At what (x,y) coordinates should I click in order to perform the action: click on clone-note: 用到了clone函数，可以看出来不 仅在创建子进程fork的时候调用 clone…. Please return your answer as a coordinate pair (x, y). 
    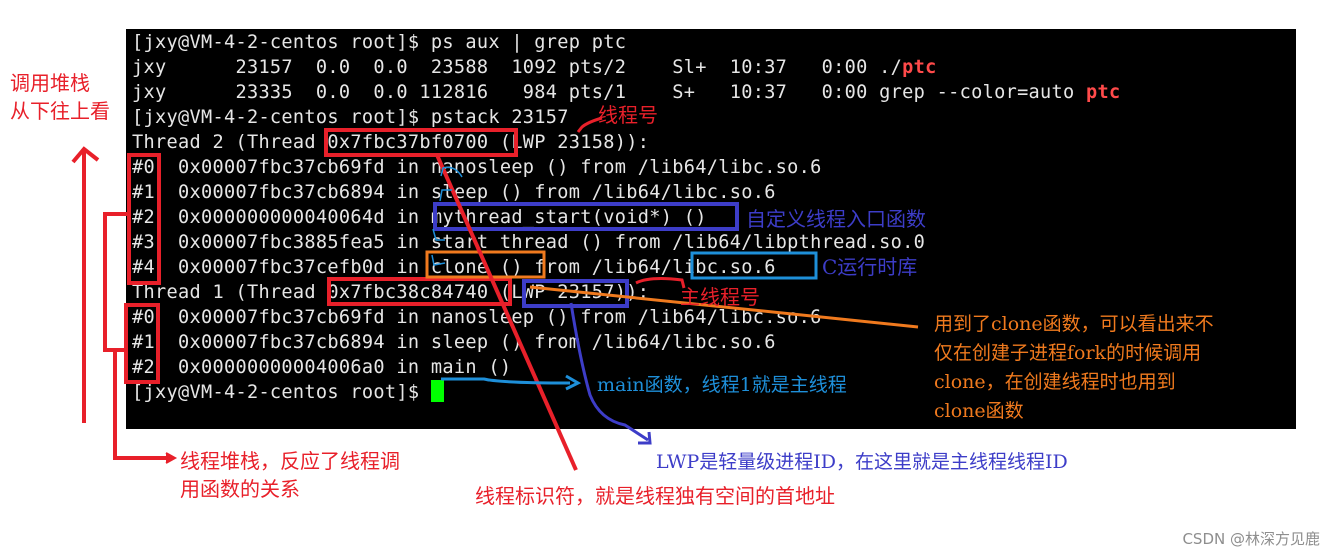
    Looking at the image, I should click on (1074, 367).